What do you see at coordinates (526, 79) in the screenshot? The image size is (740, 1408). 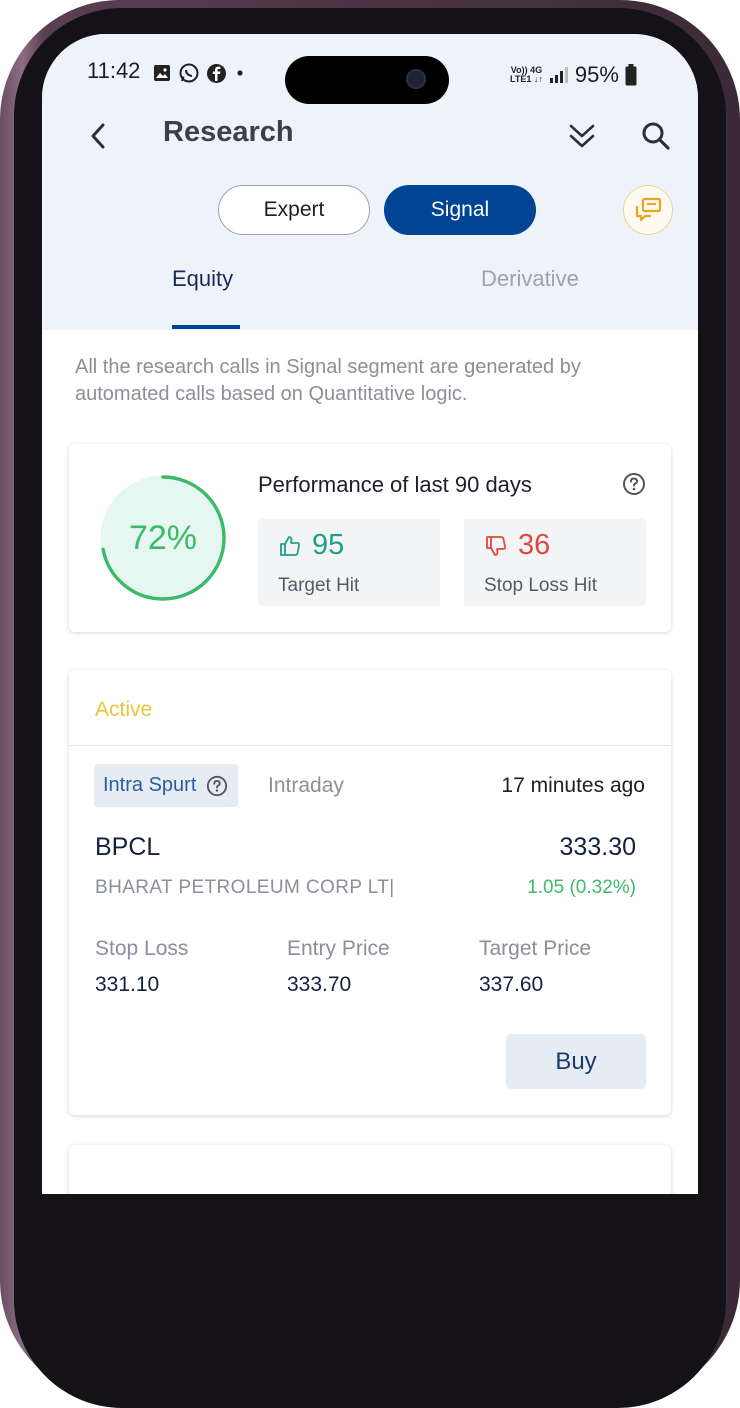 I see `lte-bottom-text: LTE1 ↓↑` at bounding box center [526, 79].